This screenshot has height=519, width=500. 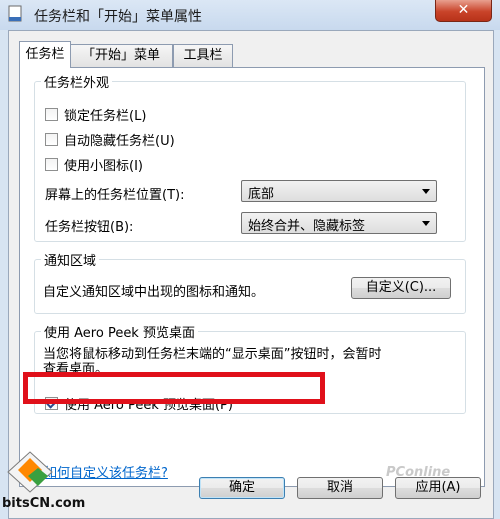 What do you see at coordinates (89, 227) in the screenshot?
I see `buttons-label: 任务栏按钮(B):` at bounding box center [89, 227].